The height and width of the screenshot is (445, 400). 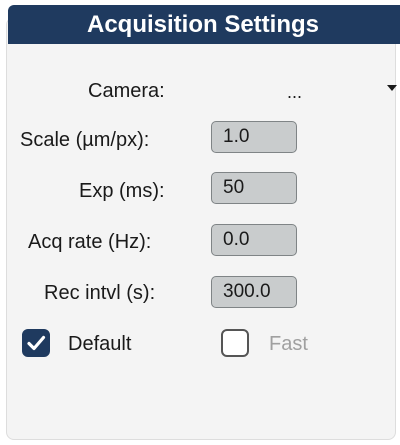 What do you see at coordinates (100, 293) in the screenshot?
I see `rec-interval-label: Rec intvl (s):` at bounding box center [100, 293].